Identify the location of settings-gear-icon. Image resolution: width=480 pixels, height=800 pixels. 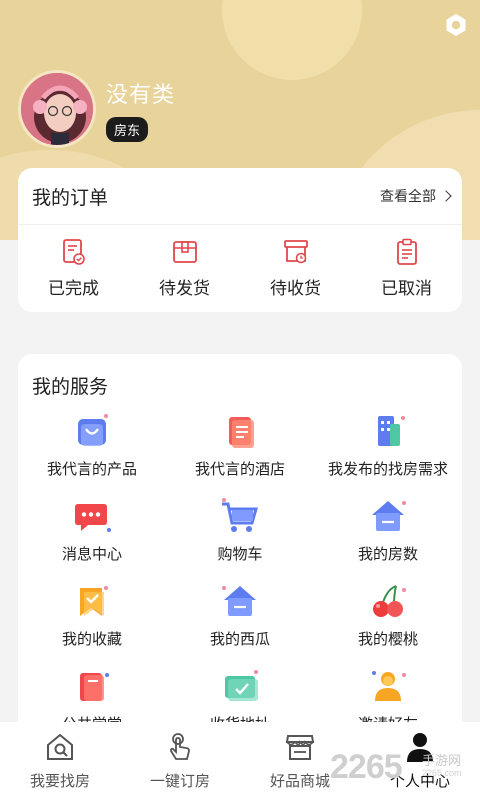
(456, 25).